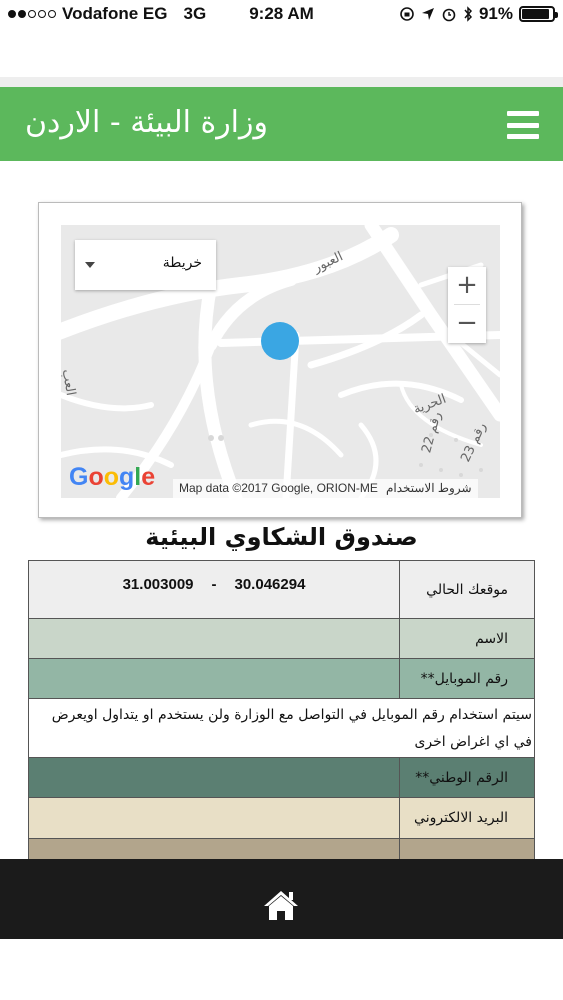 This screenshot has height=1000, width=563. What do you see at coordinates (468, 14) in the screenshot?
I see `bluetooth-icon` at bounding box center [468, 14].